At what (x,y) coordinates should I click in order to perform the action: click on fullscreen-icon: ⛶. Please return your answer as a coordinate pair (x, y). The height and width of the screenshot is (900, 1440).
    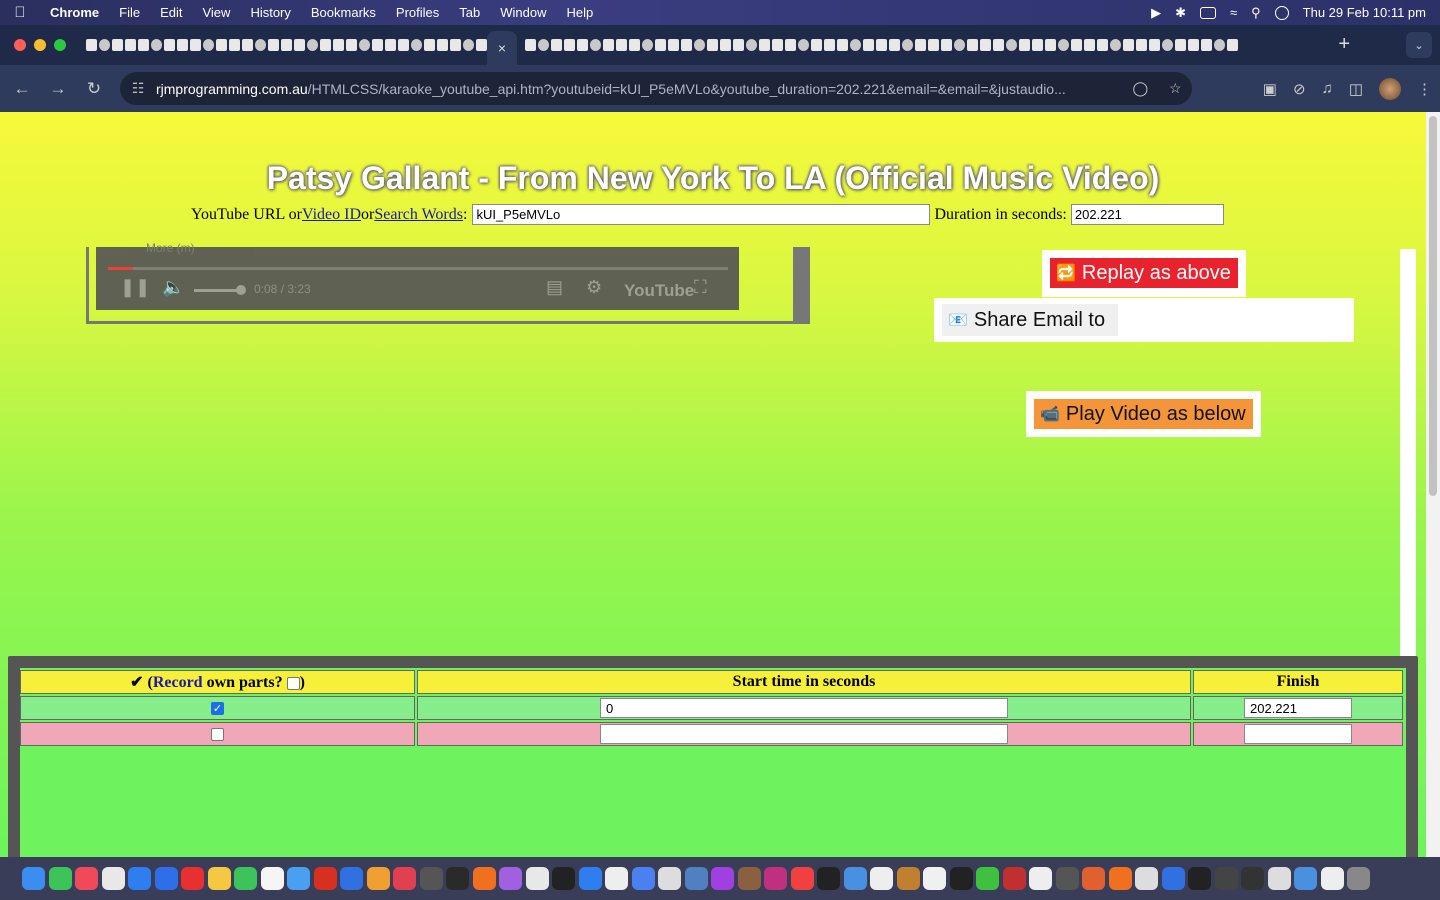
    Looking at the image, I should click on (700, 287).